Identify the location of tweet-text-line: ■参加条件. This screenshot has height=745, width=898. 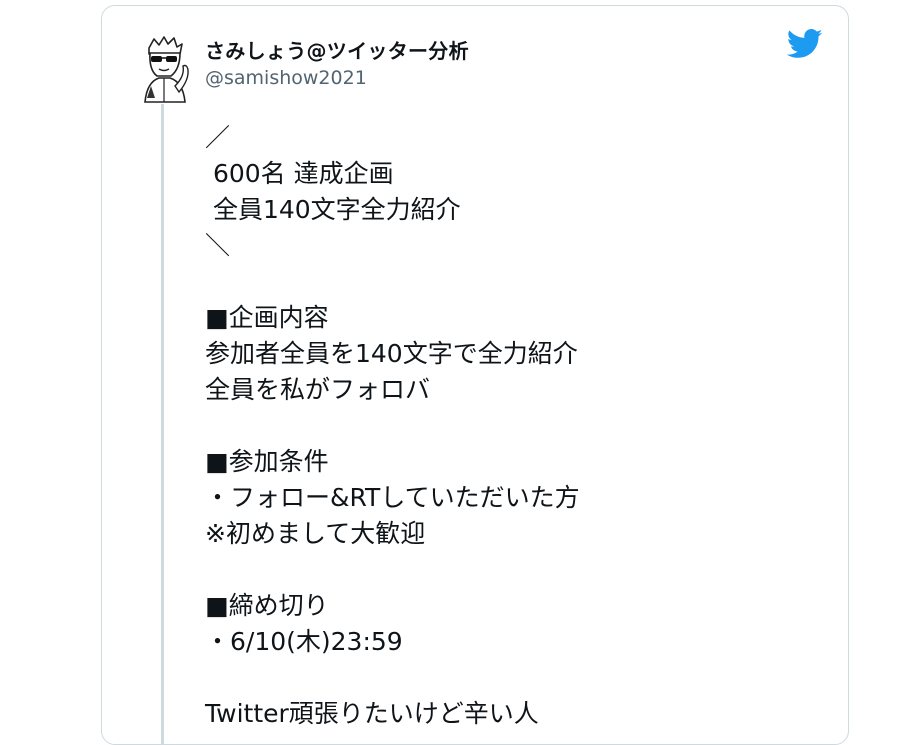
(267, 461).